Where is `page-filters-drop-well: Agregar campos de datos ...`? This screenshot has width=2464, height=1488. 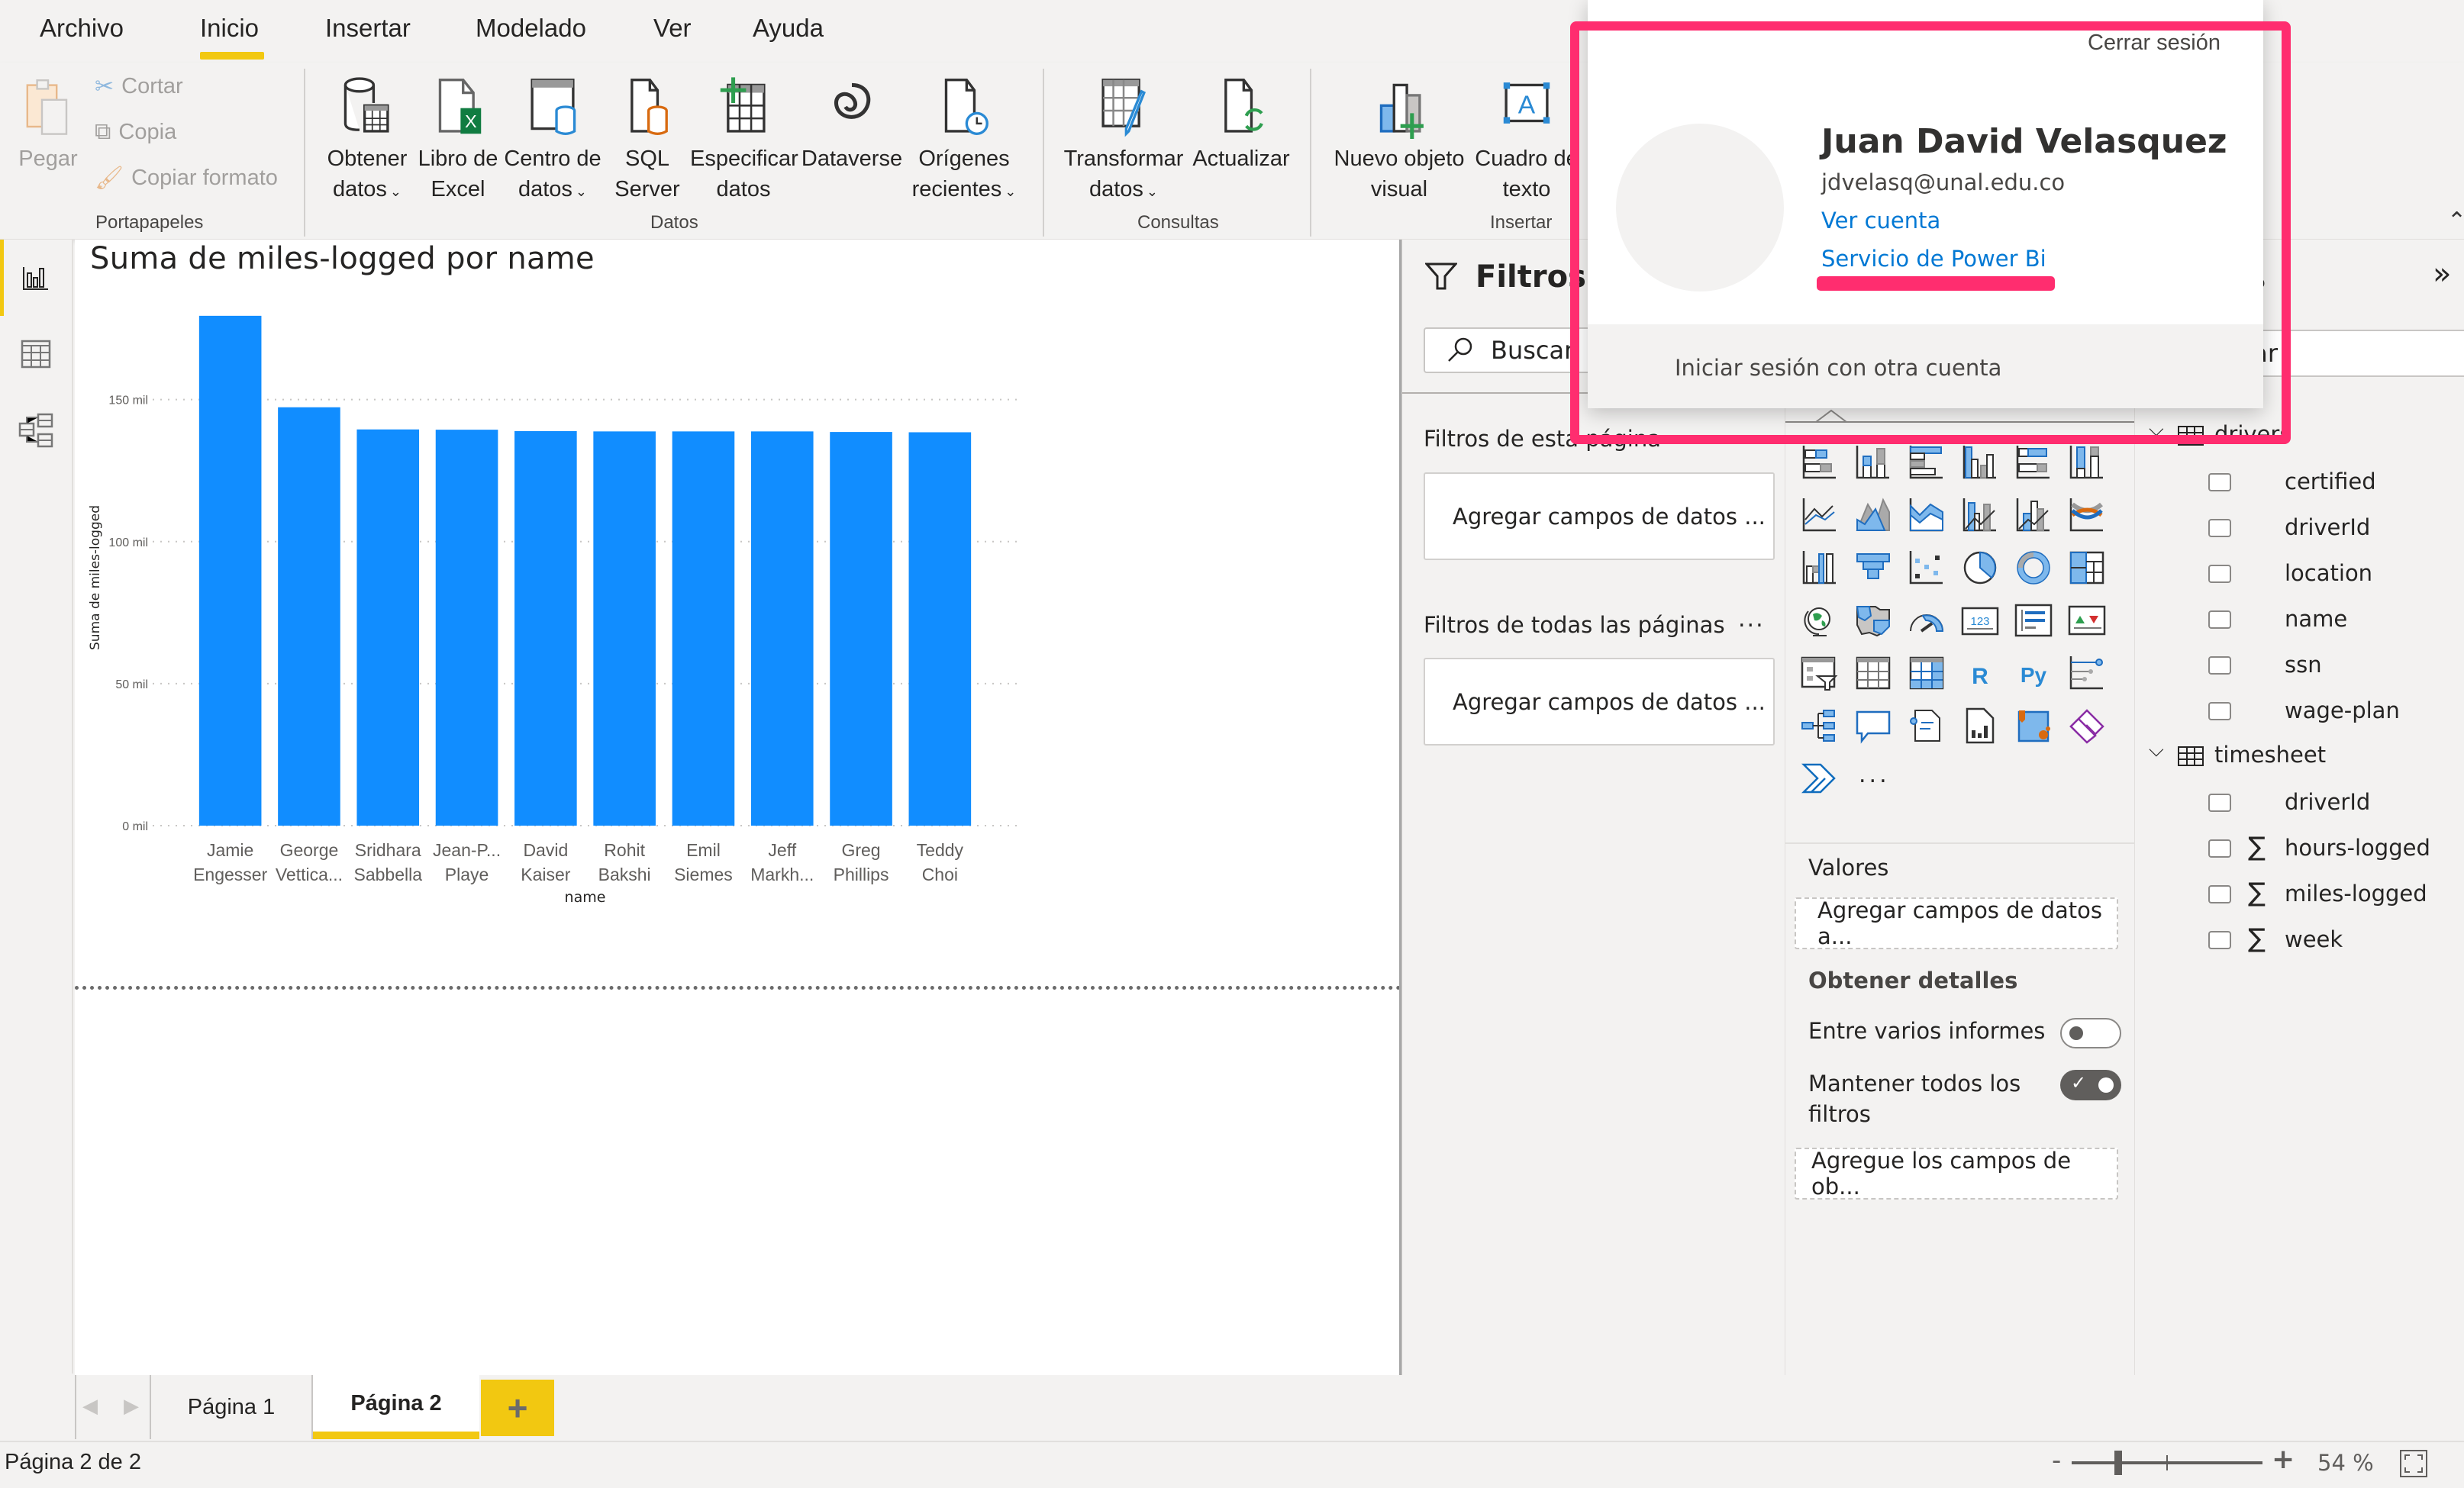 page-filters-drop-well: Agregar campos de datos ... is located at coordinates (1600, 516).